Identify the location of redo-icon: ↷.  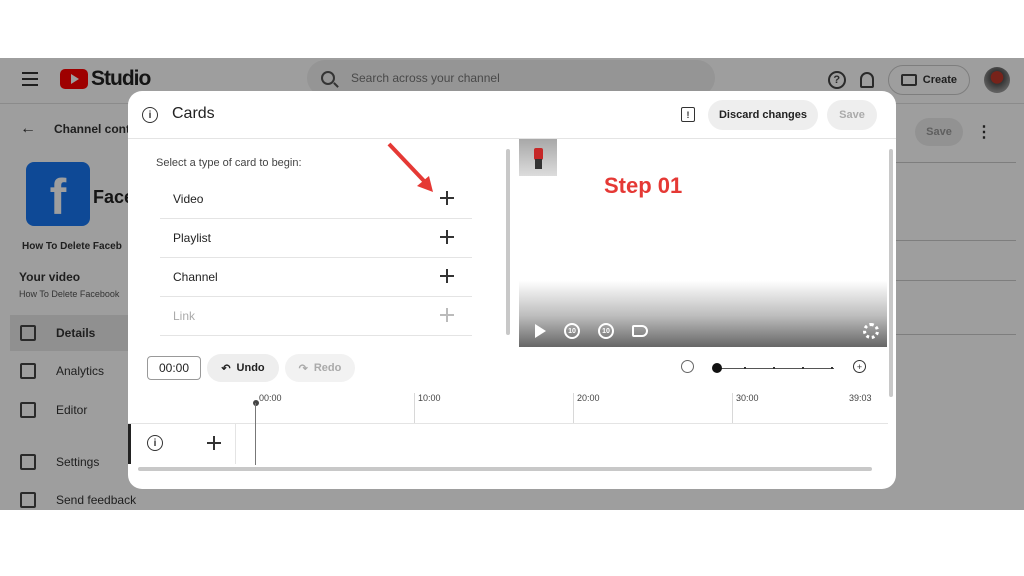
(303, 368).